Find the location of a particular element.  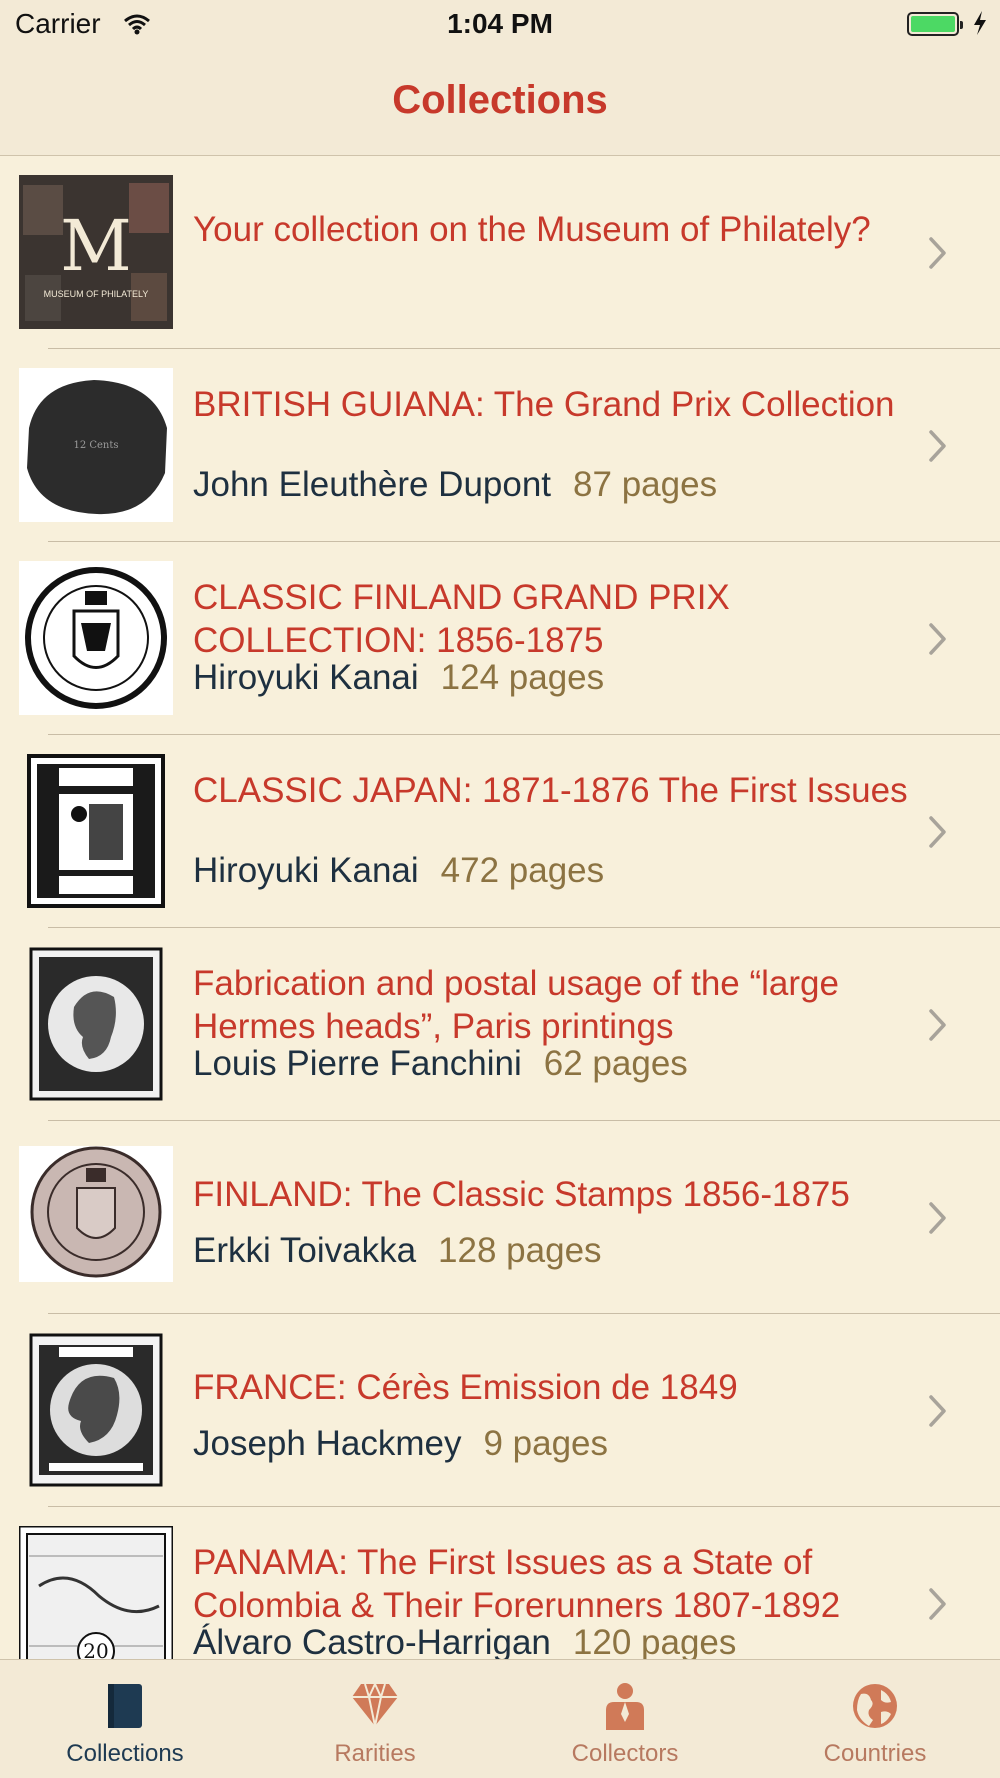

charging-bolt-icon is located at coordinates (980, 26).